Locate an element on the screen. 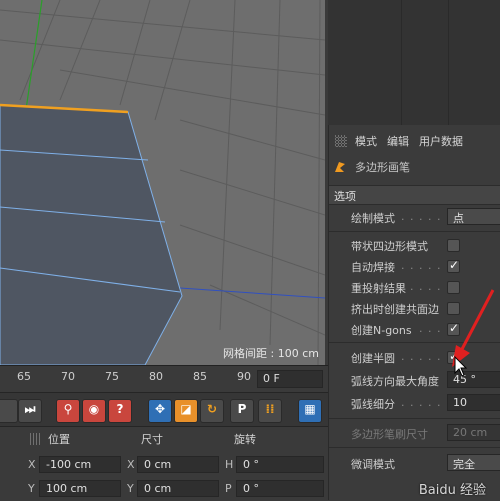 The width and height of the screenshot is (500, 501). option-row: 自动焊接 . . . . . . is located at coordinates (414, 266).